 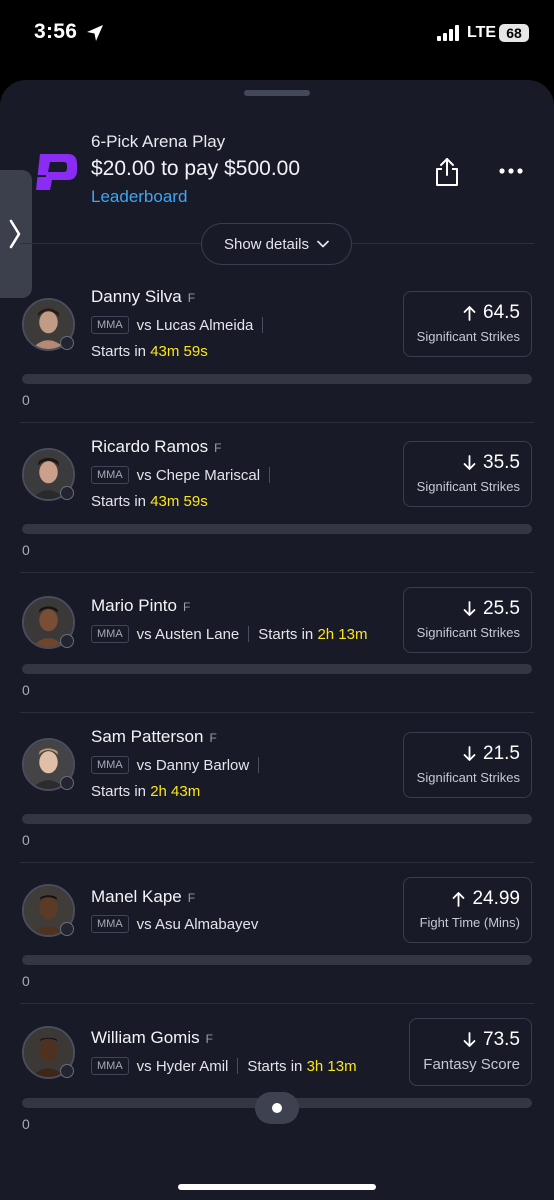 I want to click on projection-line: 64.5, so click(x=501, y=312).